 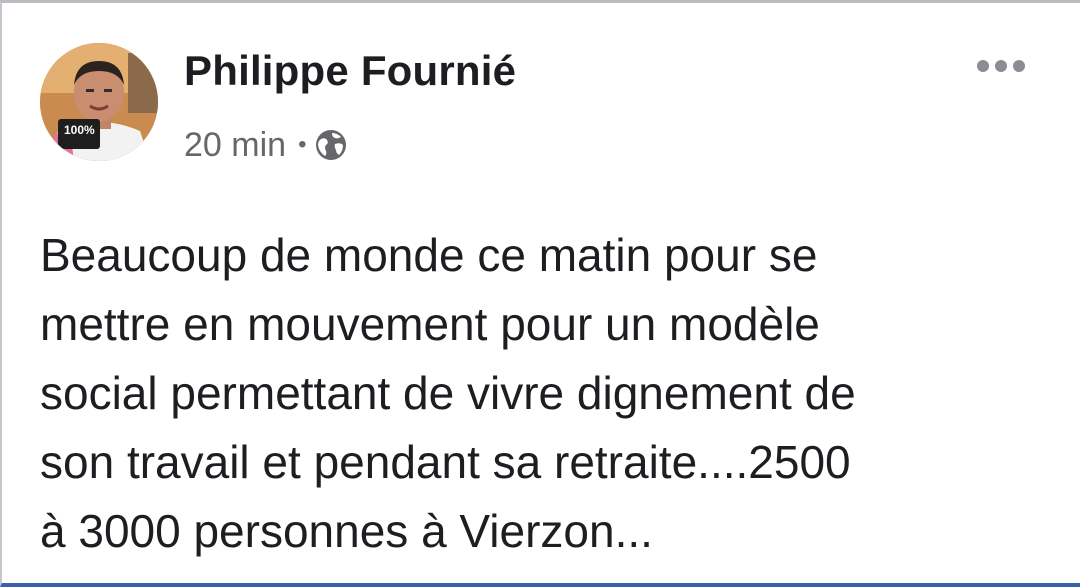 I want to click on post-meta: 20 min •, so click(x=266, y=145).